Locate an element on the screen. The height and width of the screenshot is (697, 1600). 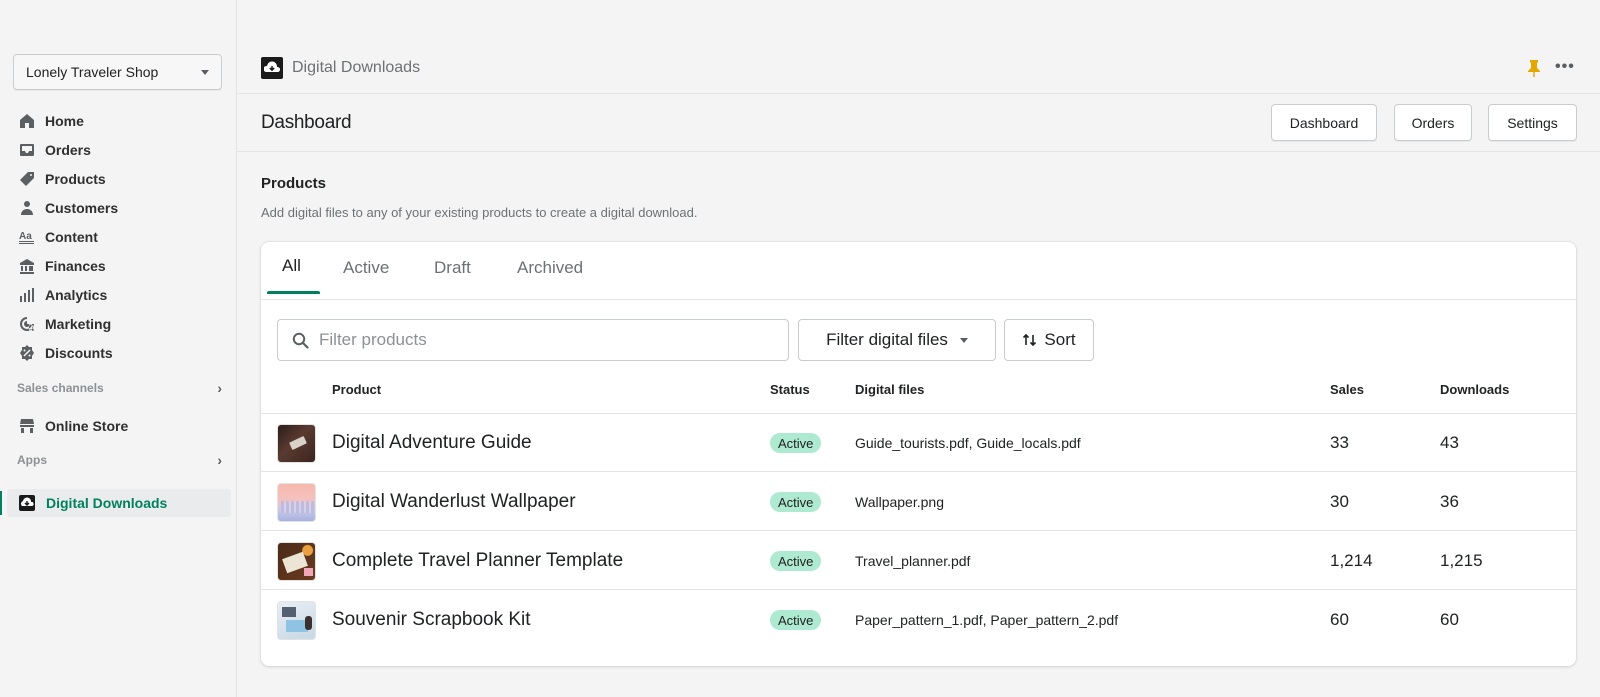
sales-channels-label: Sales channels is located at coordinates (60, 388).